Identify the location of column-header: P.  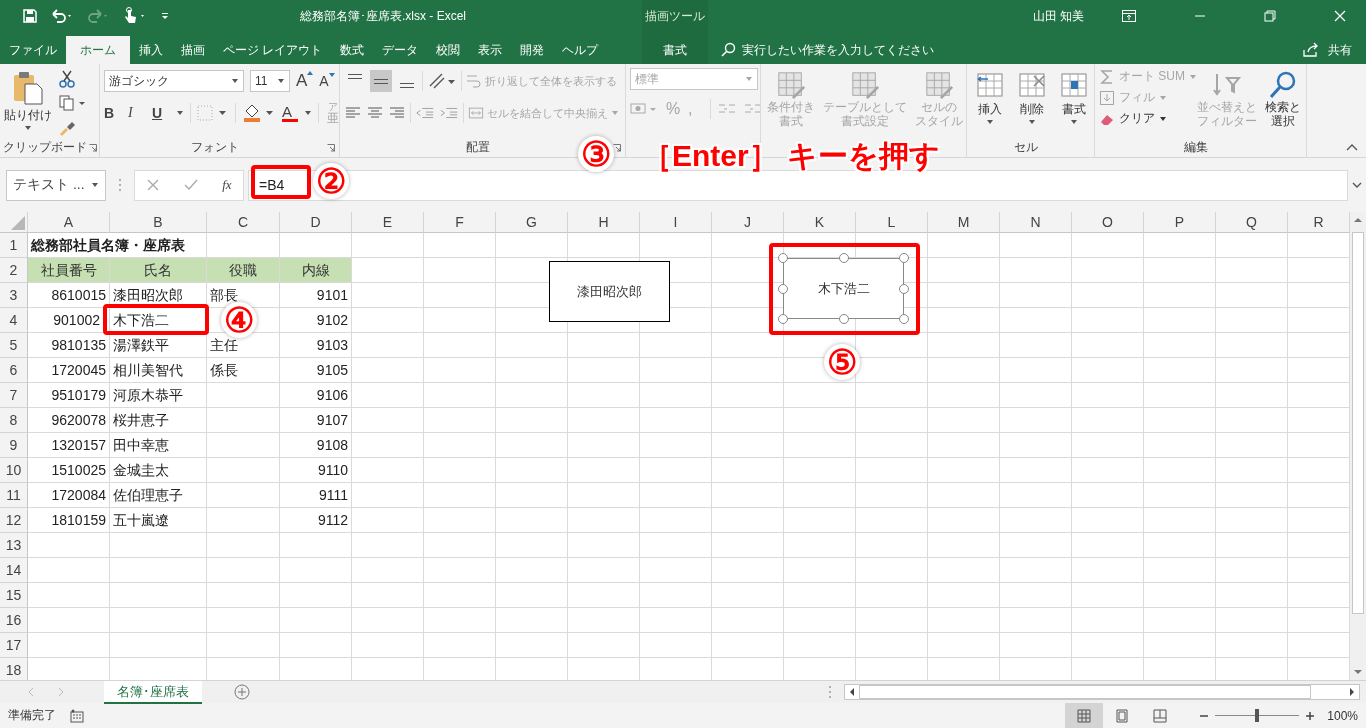
(1180, 222).